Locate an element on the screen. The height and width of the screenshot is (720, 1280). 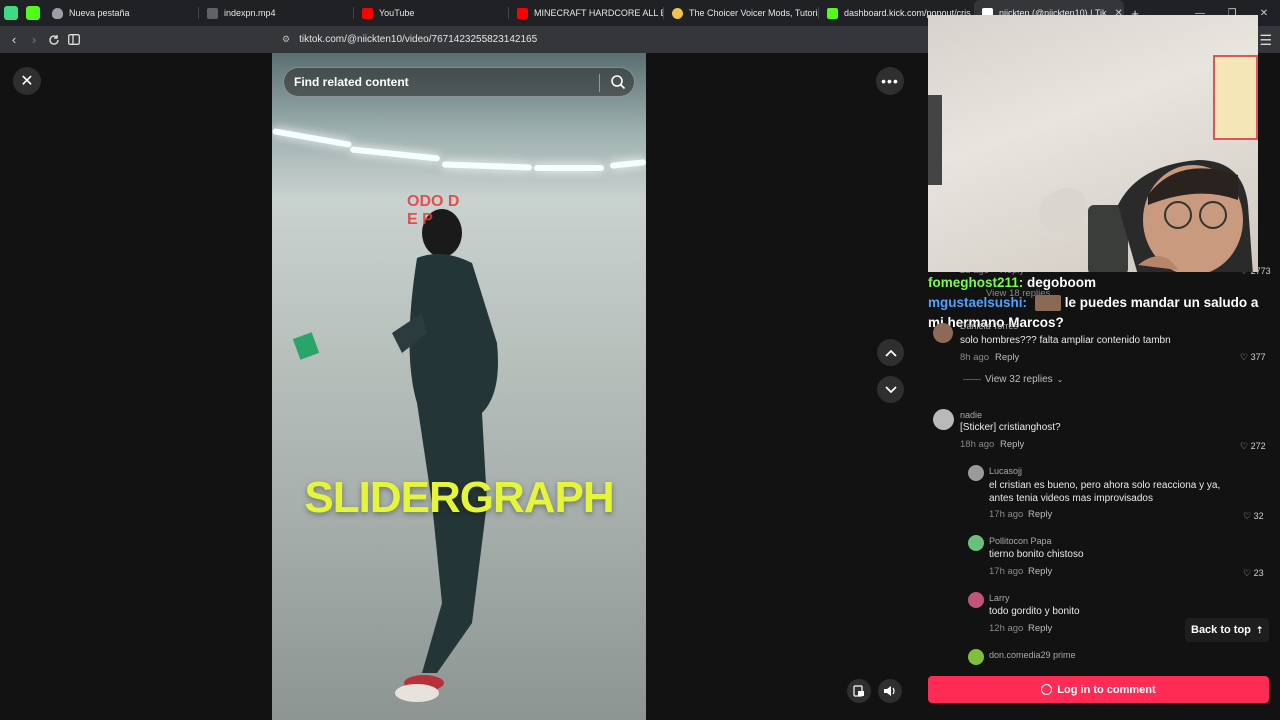
wall-poster is located at coordinates (1235, 97).